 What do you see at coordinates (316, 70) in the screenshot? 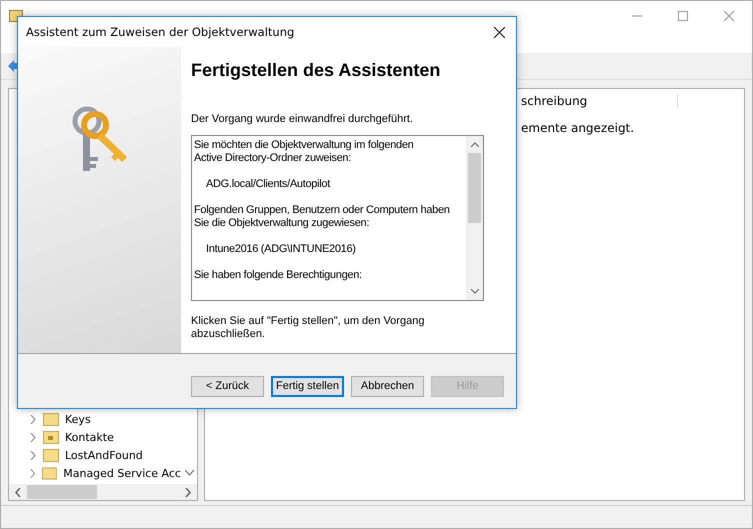
I see `wizard-heading: Fertigstellen des Assistenten` at bounding box center [316, 70].